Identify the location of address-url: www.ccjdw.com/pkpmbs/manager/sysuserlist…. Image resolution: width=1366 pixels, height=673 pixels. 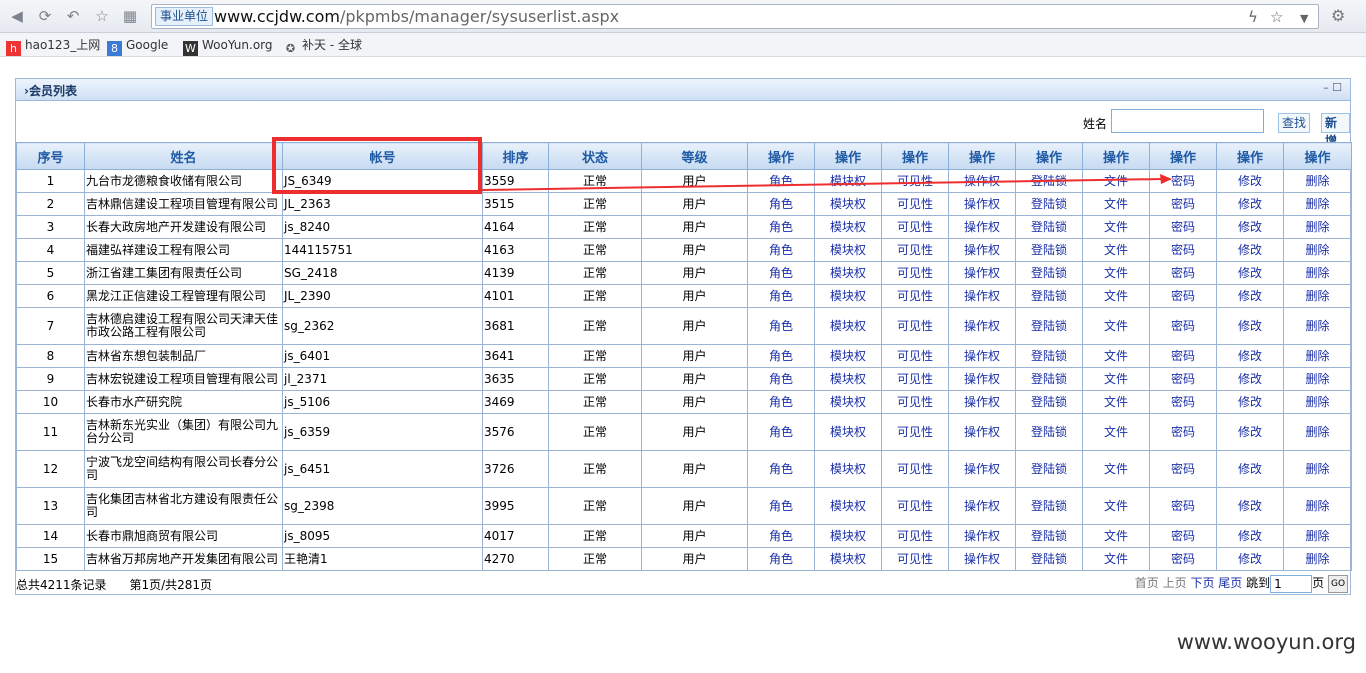
(416, 16).